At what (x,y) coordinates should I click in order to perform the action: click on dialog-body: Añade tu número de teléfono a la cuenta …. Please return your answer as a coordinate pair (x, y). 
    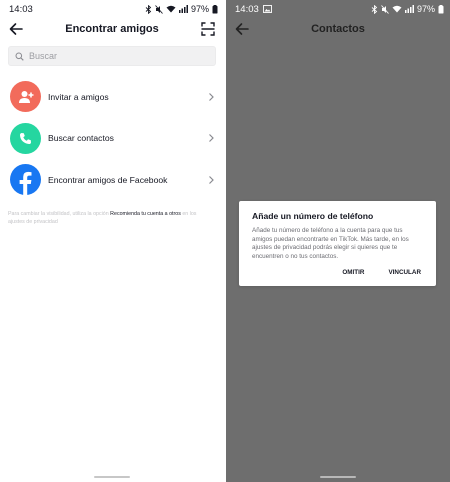
    Looking at the image, I should click on (330, 243).